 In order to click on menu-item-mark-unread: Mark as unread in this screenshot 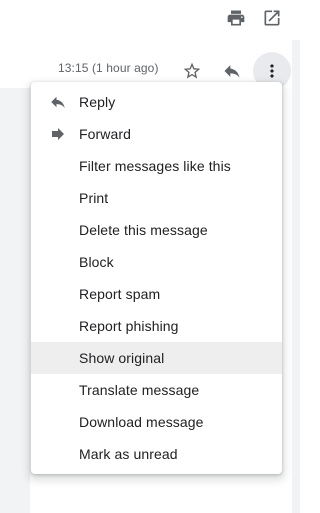, I will do `click(156, 454)`.